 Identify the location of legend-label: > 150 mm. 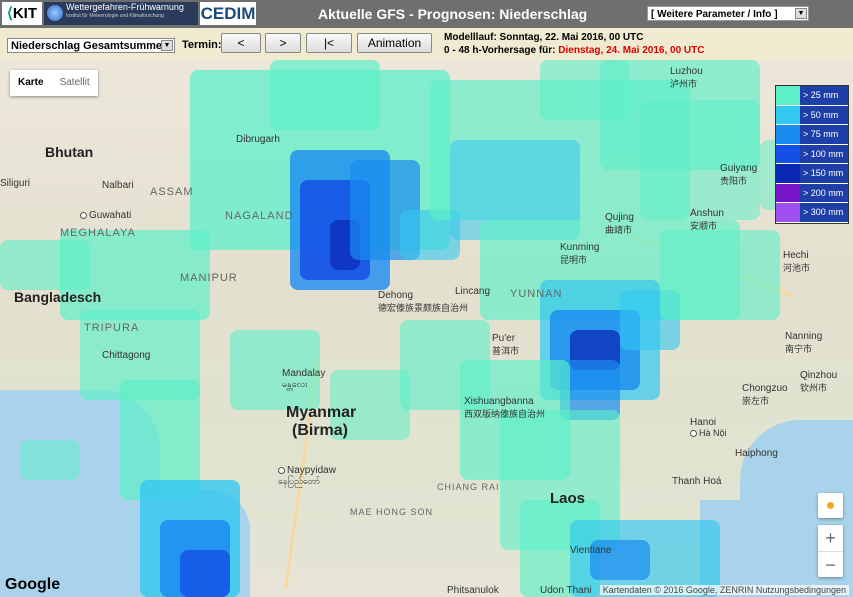
(823, 173).